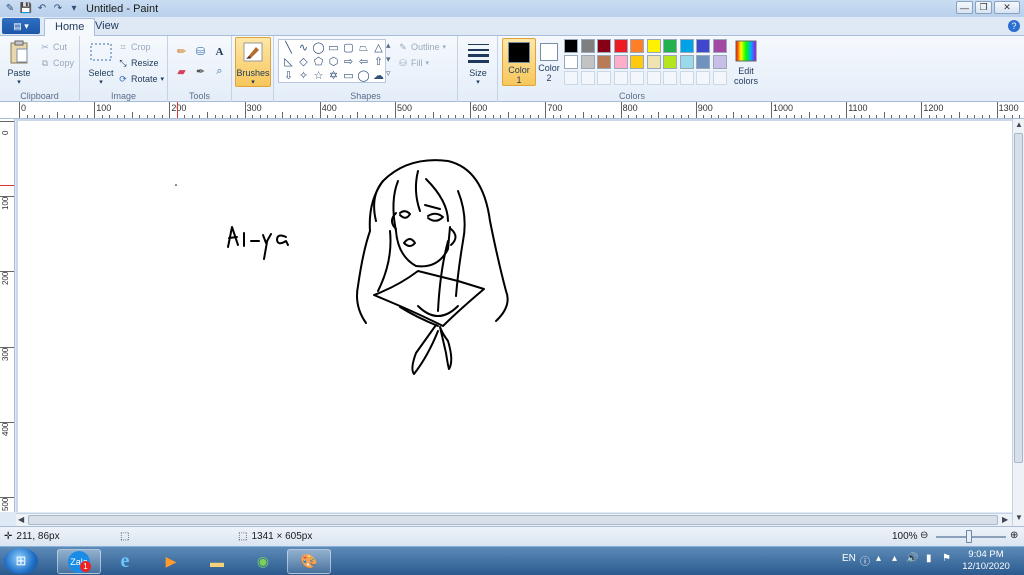 This screenshot has height=575, width=1024. I want to click on help-tray-icon: ⓘ, so click(865, 560).